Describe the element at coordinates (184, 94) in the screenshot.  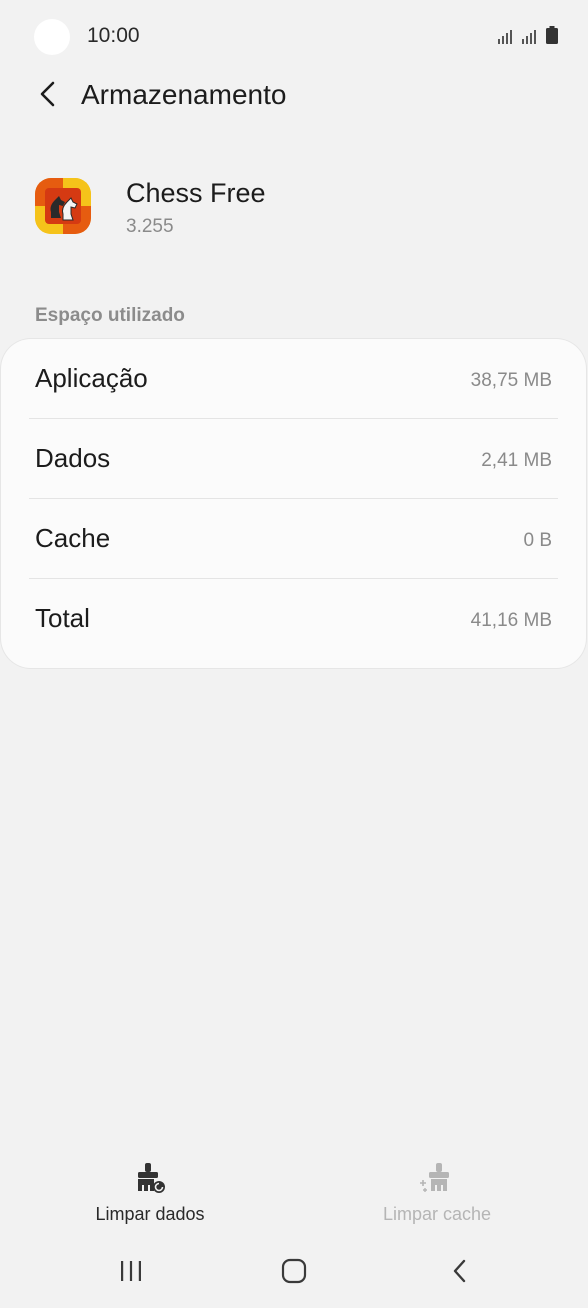
I see `page-title: Armazenamento` at that location.